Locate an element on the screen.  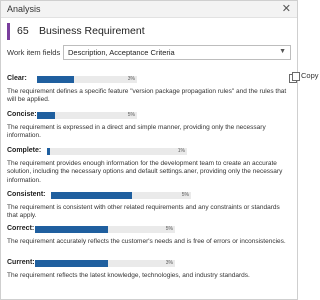
criterion-name: Consistent: is located at coordinates (26, 194).